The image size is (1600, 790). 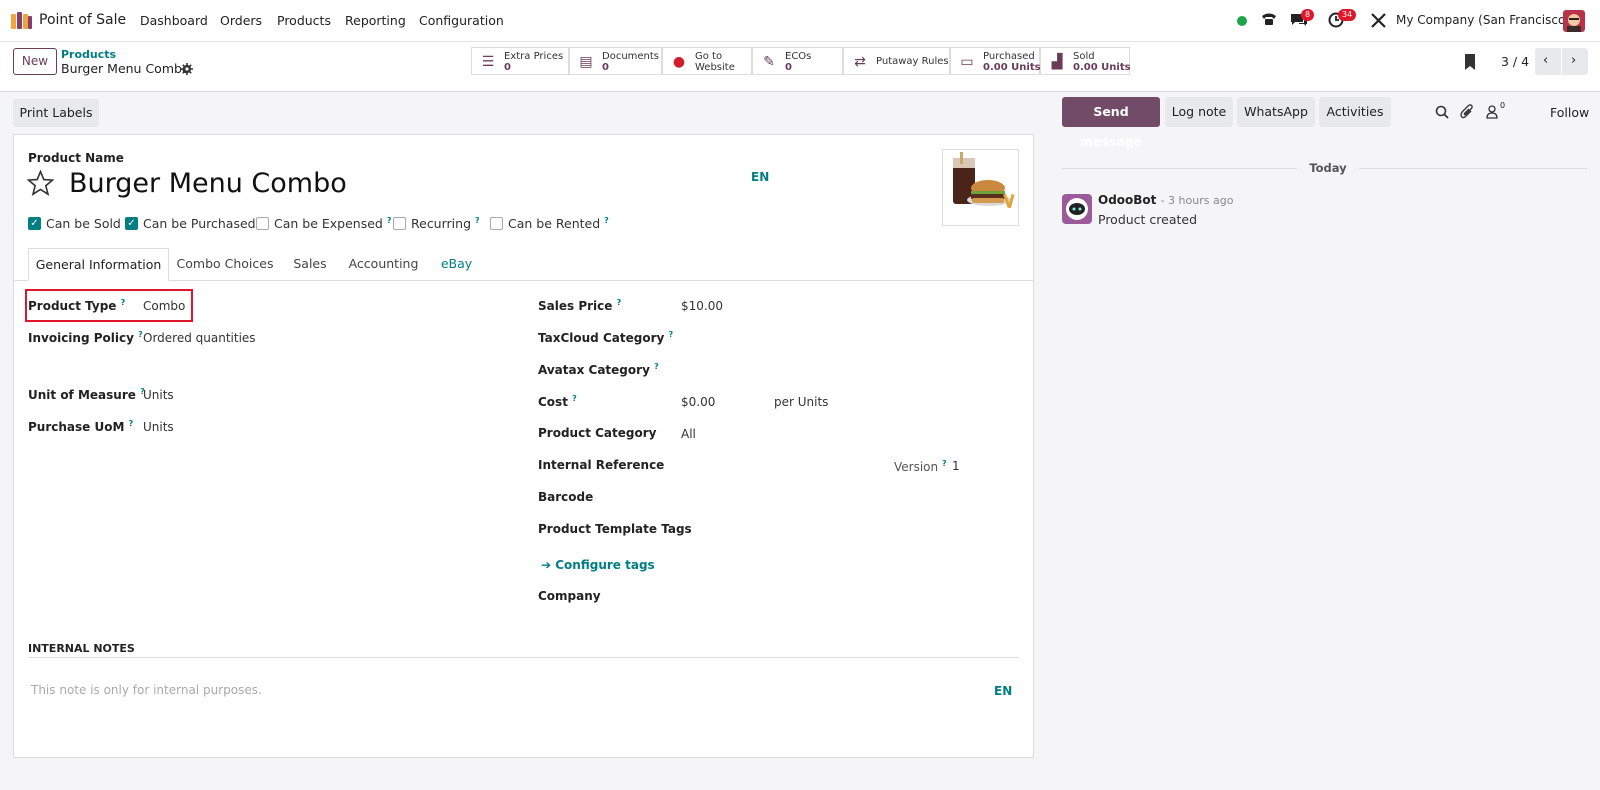 I want to click on cost-field: $0.00, so click(x=698, y=402).